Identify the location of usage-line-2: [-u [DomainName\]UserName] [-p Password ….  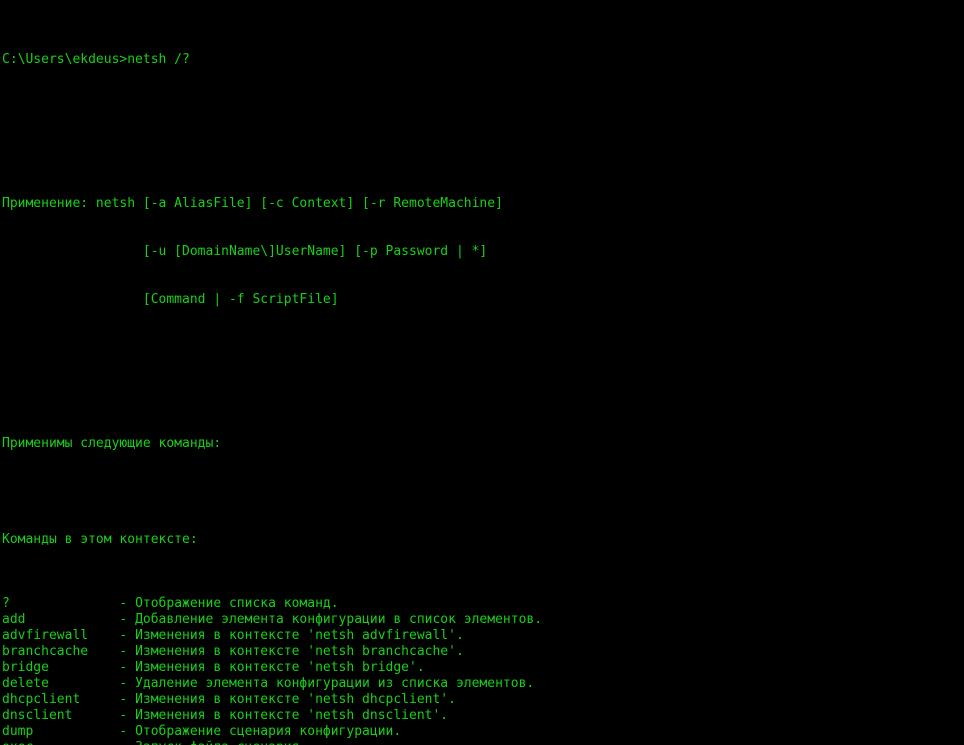
(245, 251).